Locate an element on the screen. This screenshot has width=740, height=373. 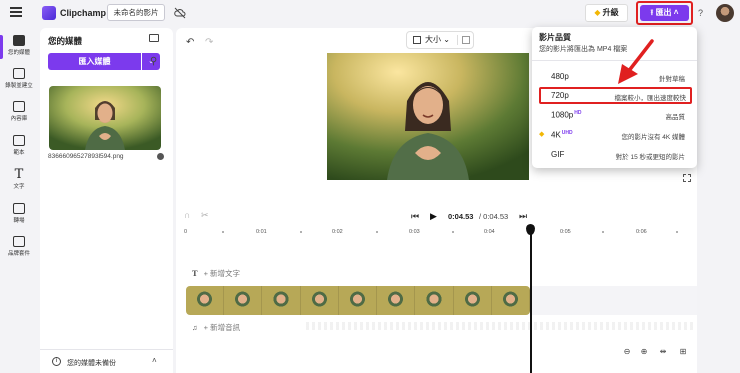
ruler-tick: 0:01 is located at coordinates (261, 232).